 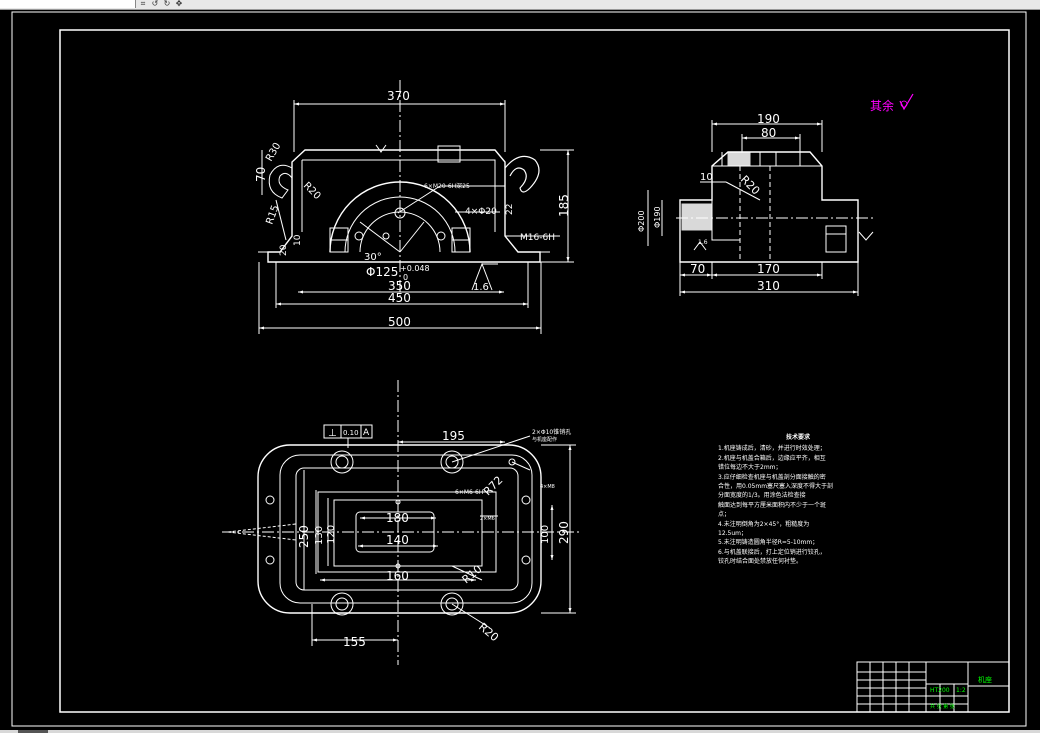 What do you see at coordinates (373, 257) in the screenshot?
I see `dim-front-30deg: 30°` at bounding box center [373, 257].